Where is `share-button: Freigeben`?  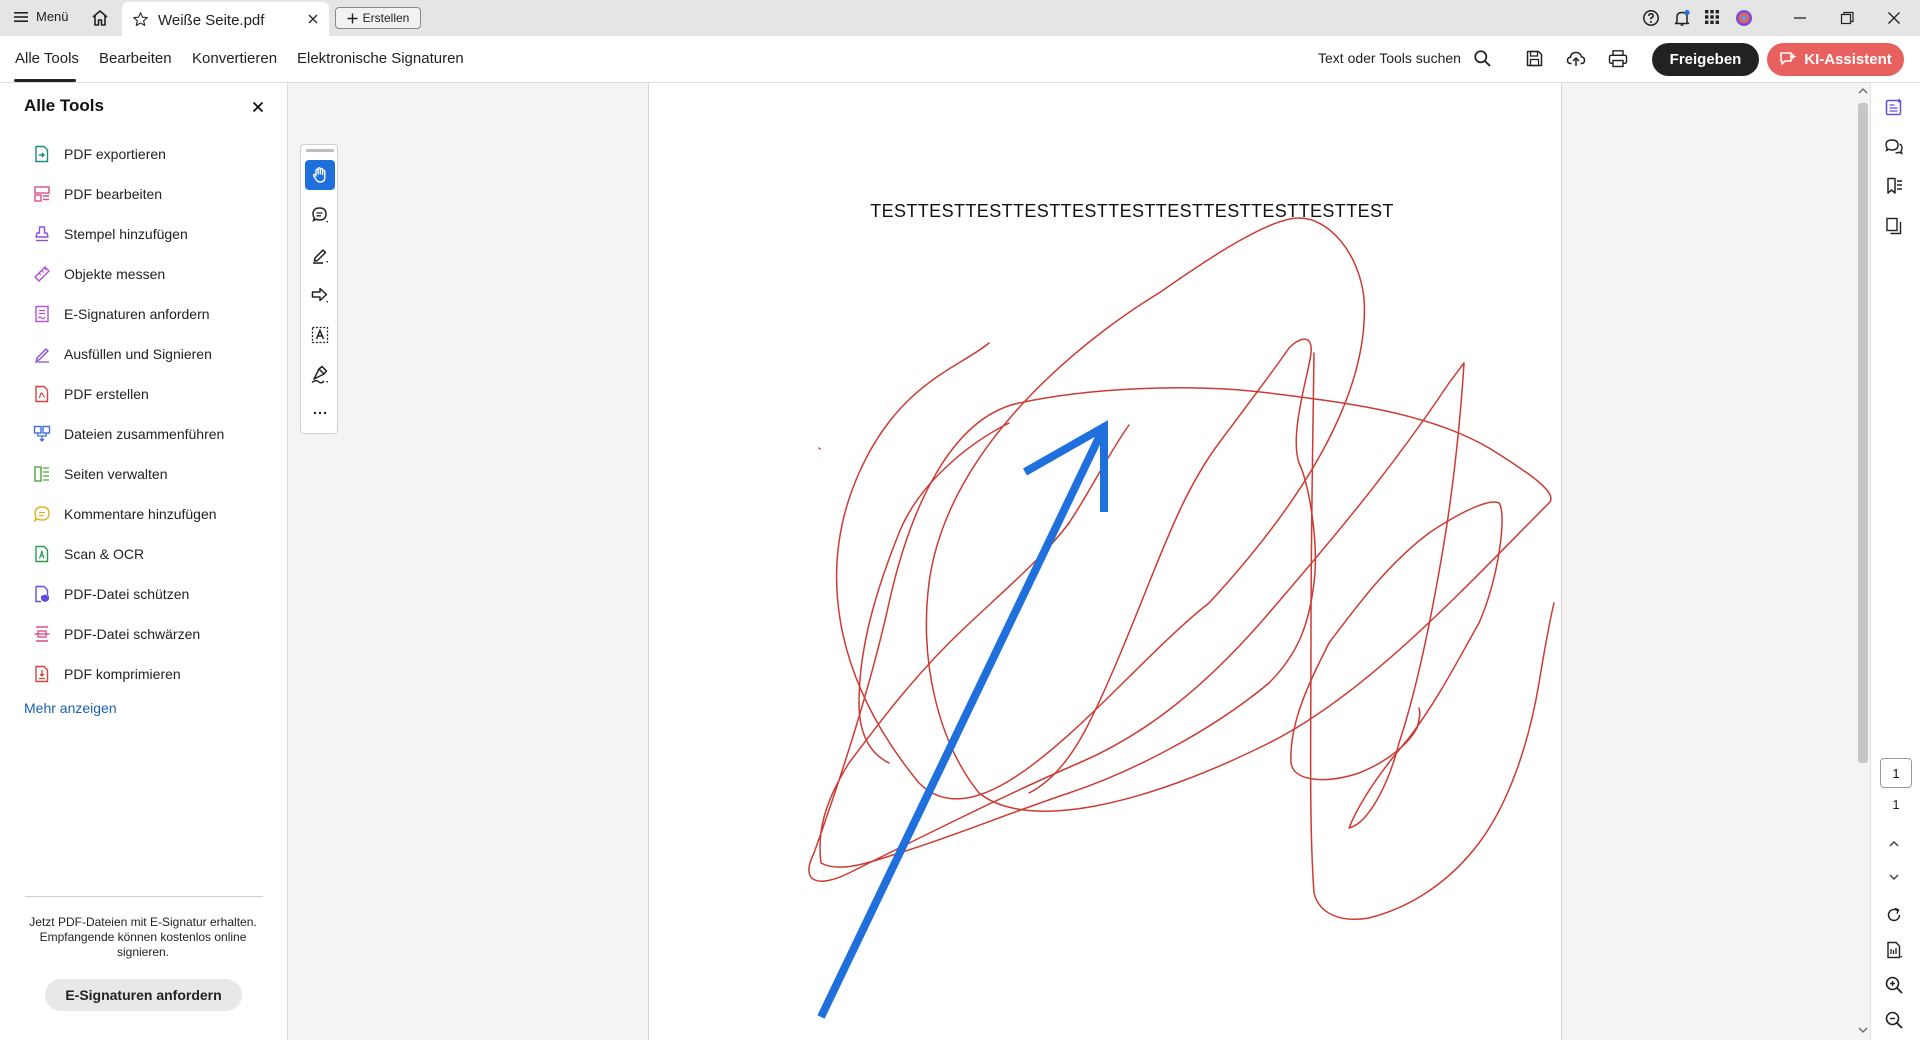 share-button: Freigeben is located at coordinates (1705, 59).